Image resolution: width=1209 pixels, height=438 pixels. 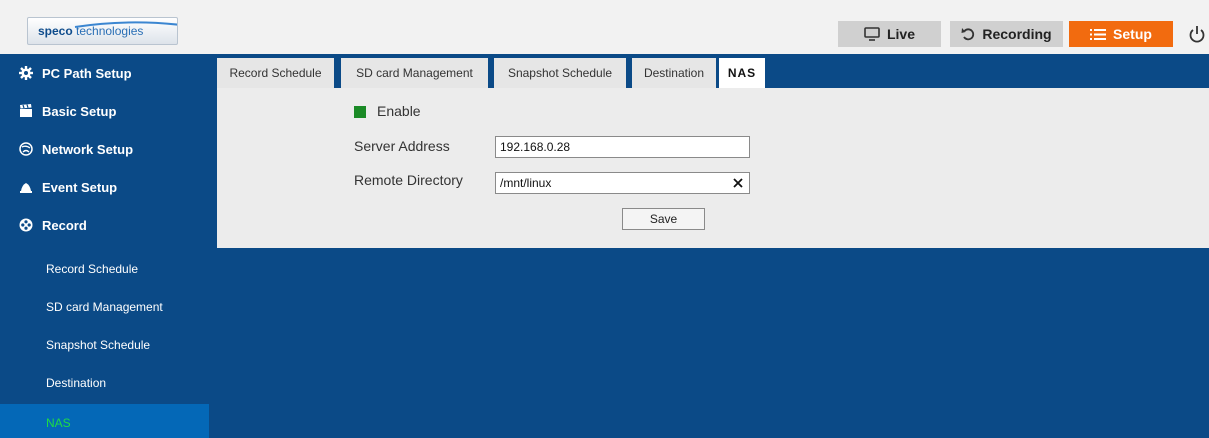 What do you see at coordinates (1098, 34) in the screenshot?
I see `list-icon` at bounding box center [1098, 34].